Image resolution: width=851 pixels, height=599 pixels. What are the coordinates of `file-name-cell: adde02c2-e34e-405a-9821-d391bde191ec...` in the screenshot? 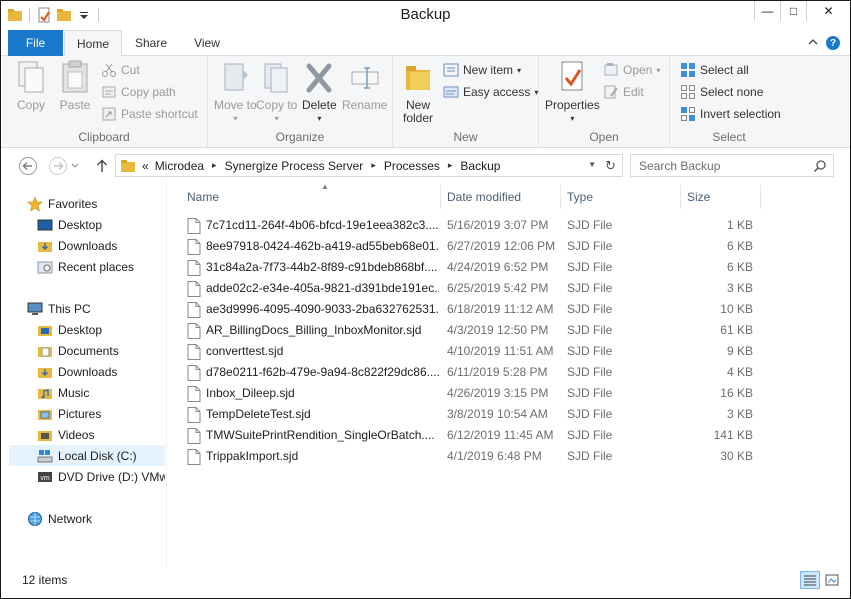 It's located at (313, 288).